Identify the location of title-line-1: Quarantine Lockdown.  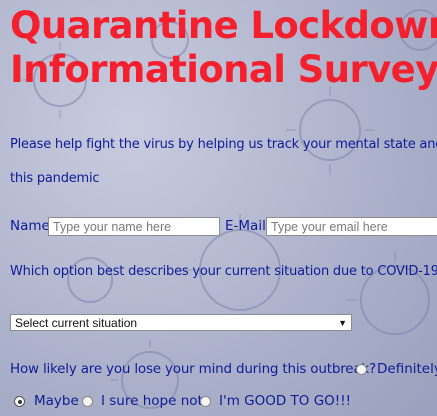
(223, 25).